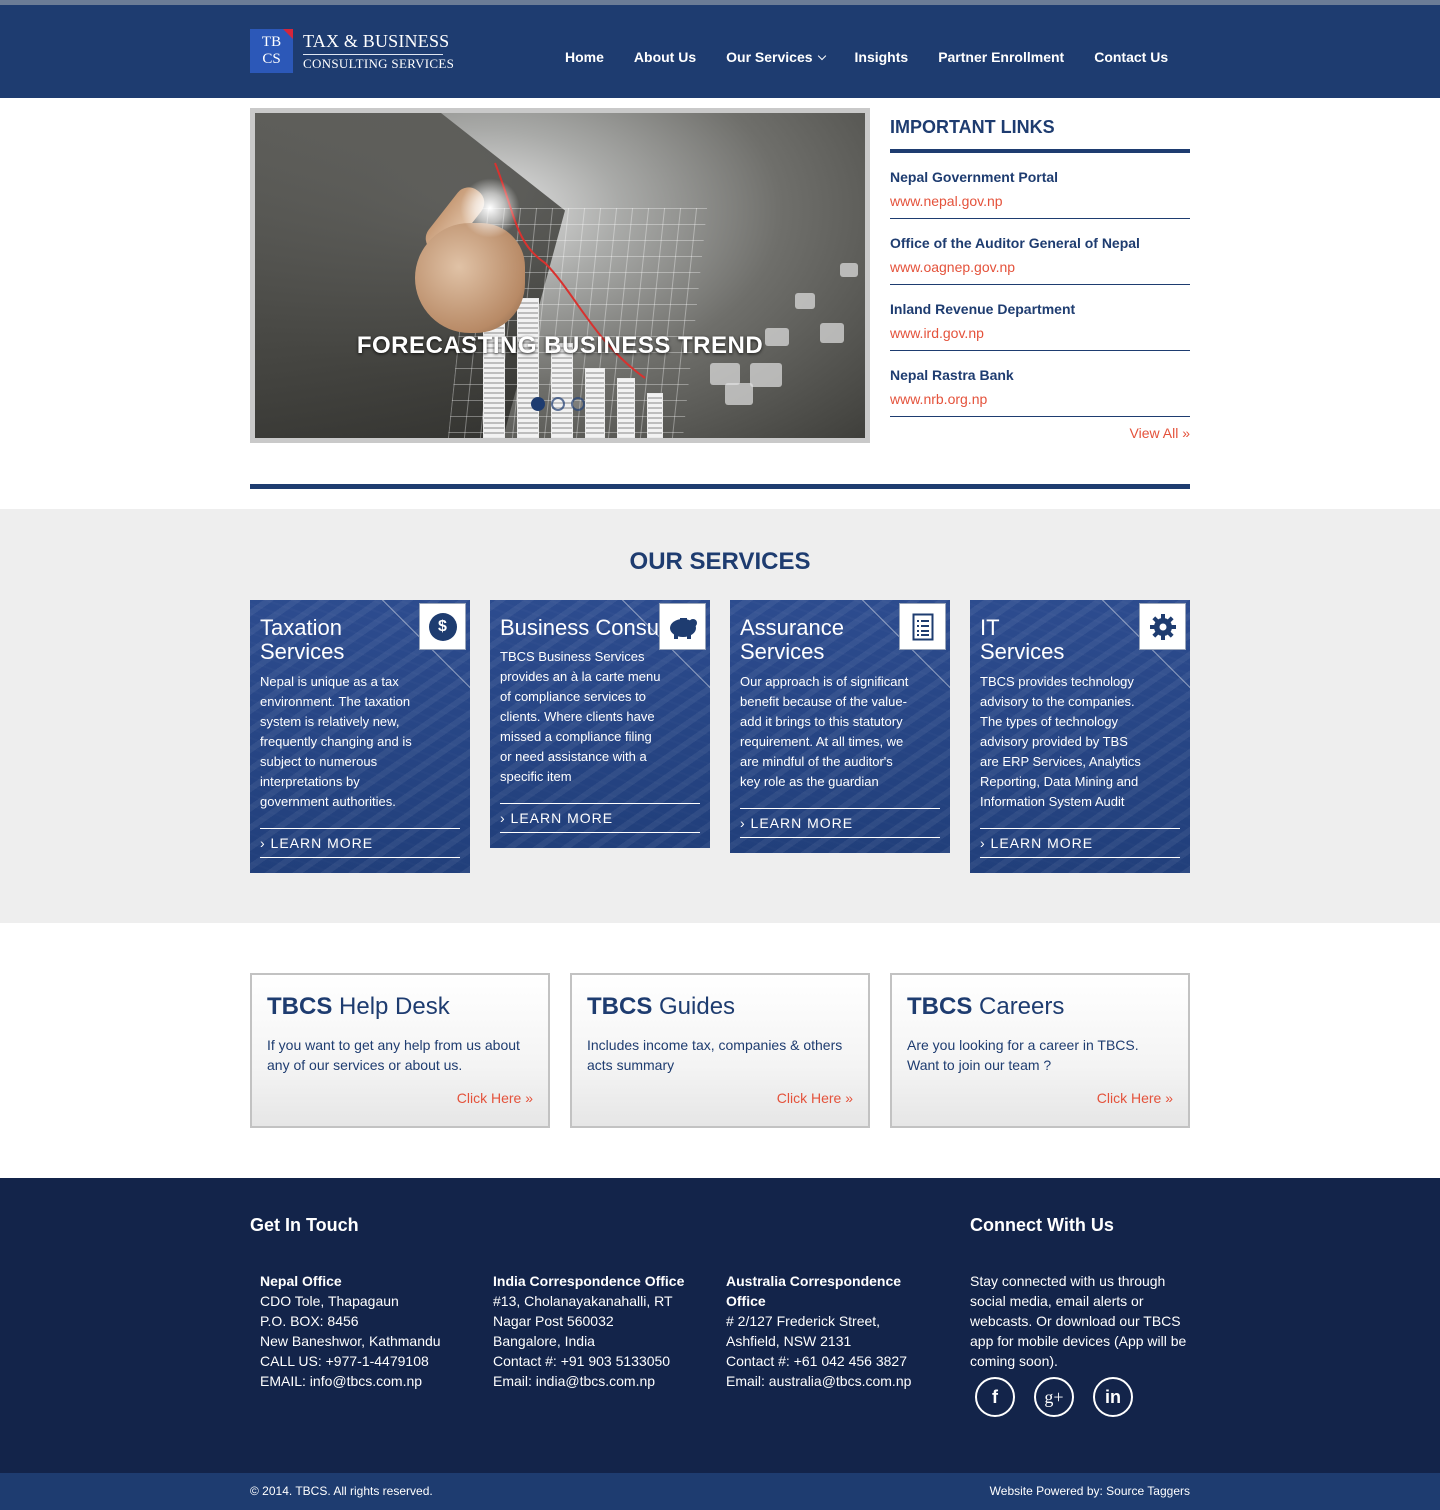 The height and width of the screenshot is (1510, 1440). I want to click on hero-slider: FORECASTING BUSINESS TREND, so click(560, 275).